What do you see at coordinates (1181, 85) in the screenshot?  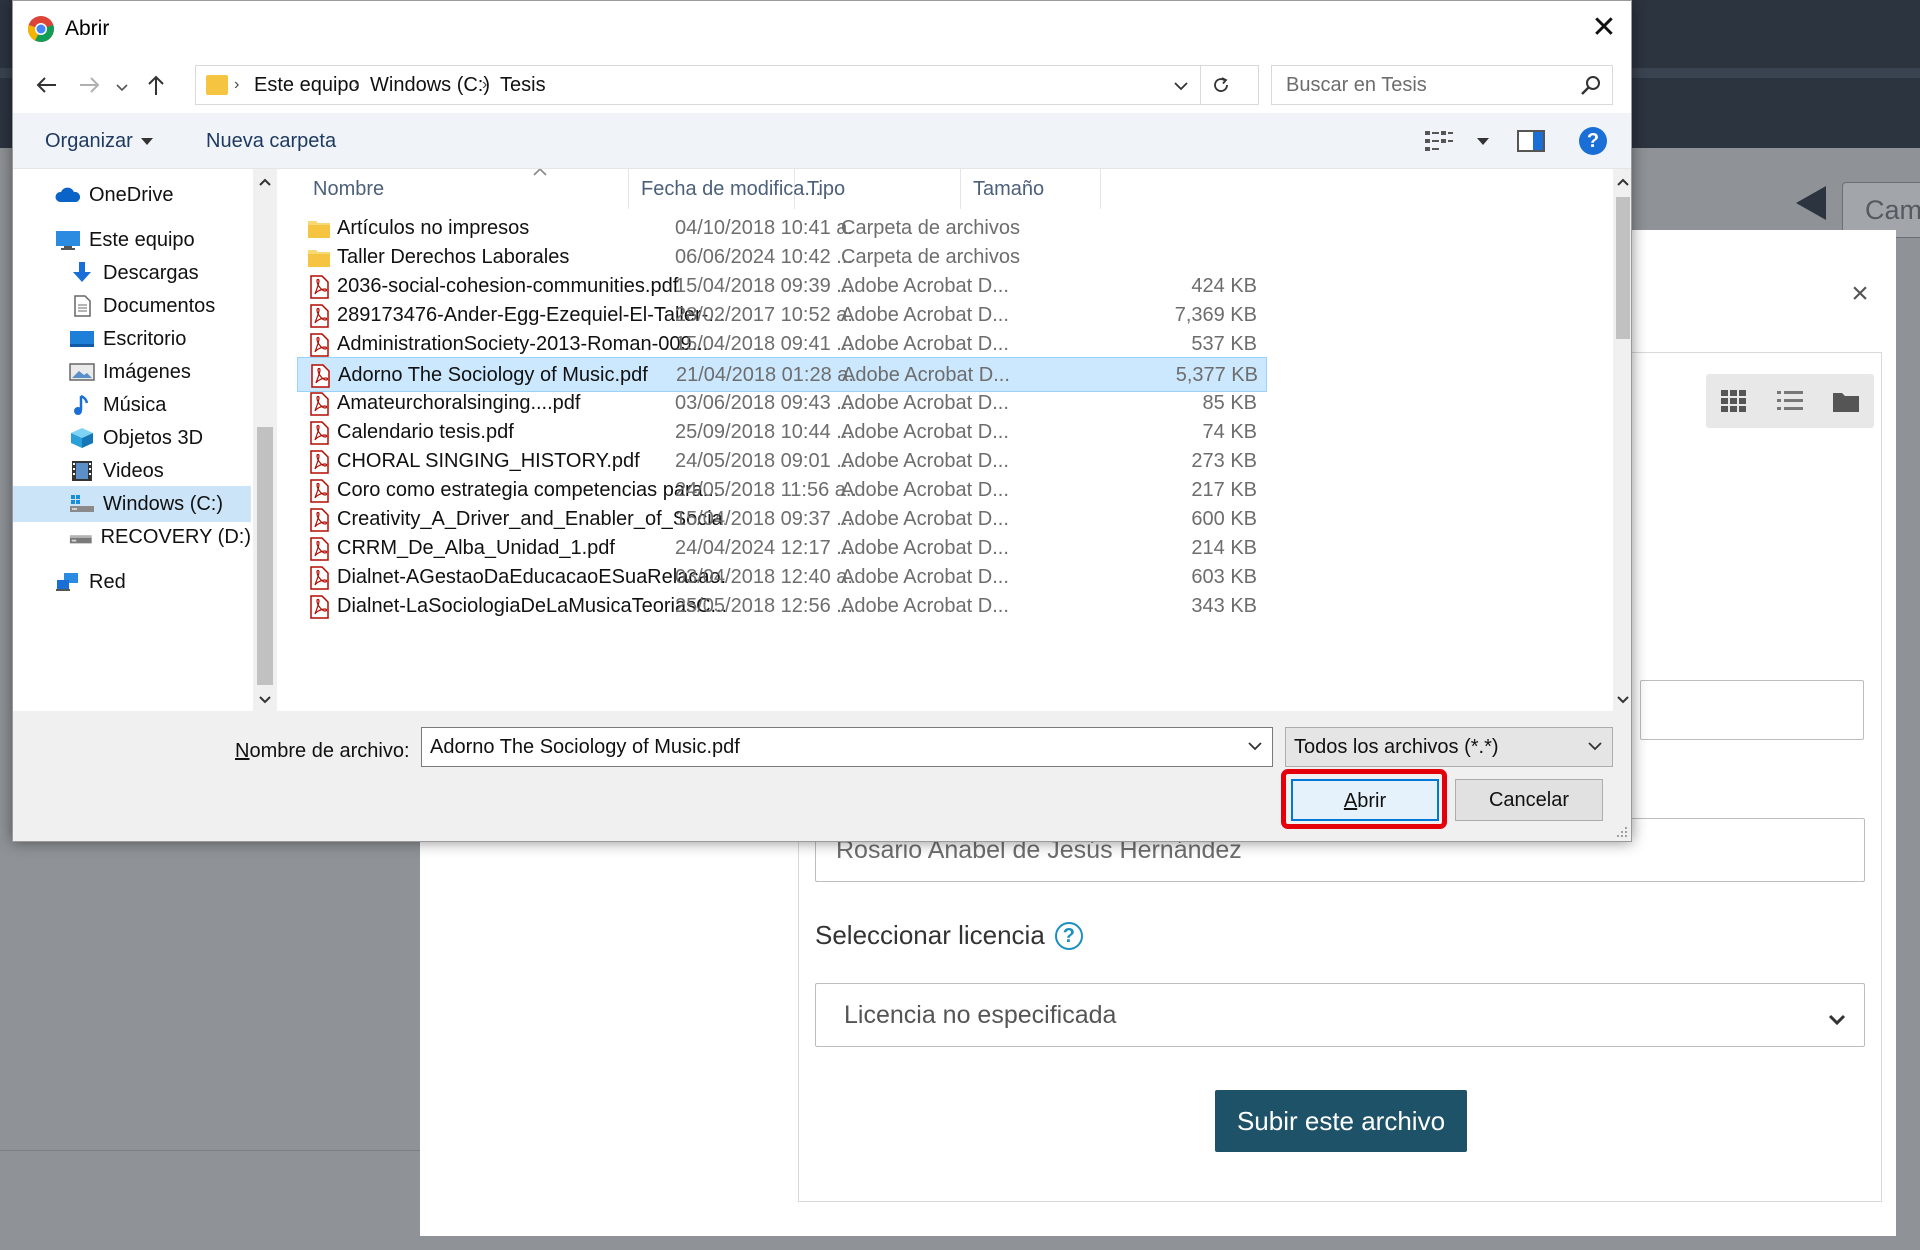 I see `address-dropdown-icon` at bounding box center [1181, 85].